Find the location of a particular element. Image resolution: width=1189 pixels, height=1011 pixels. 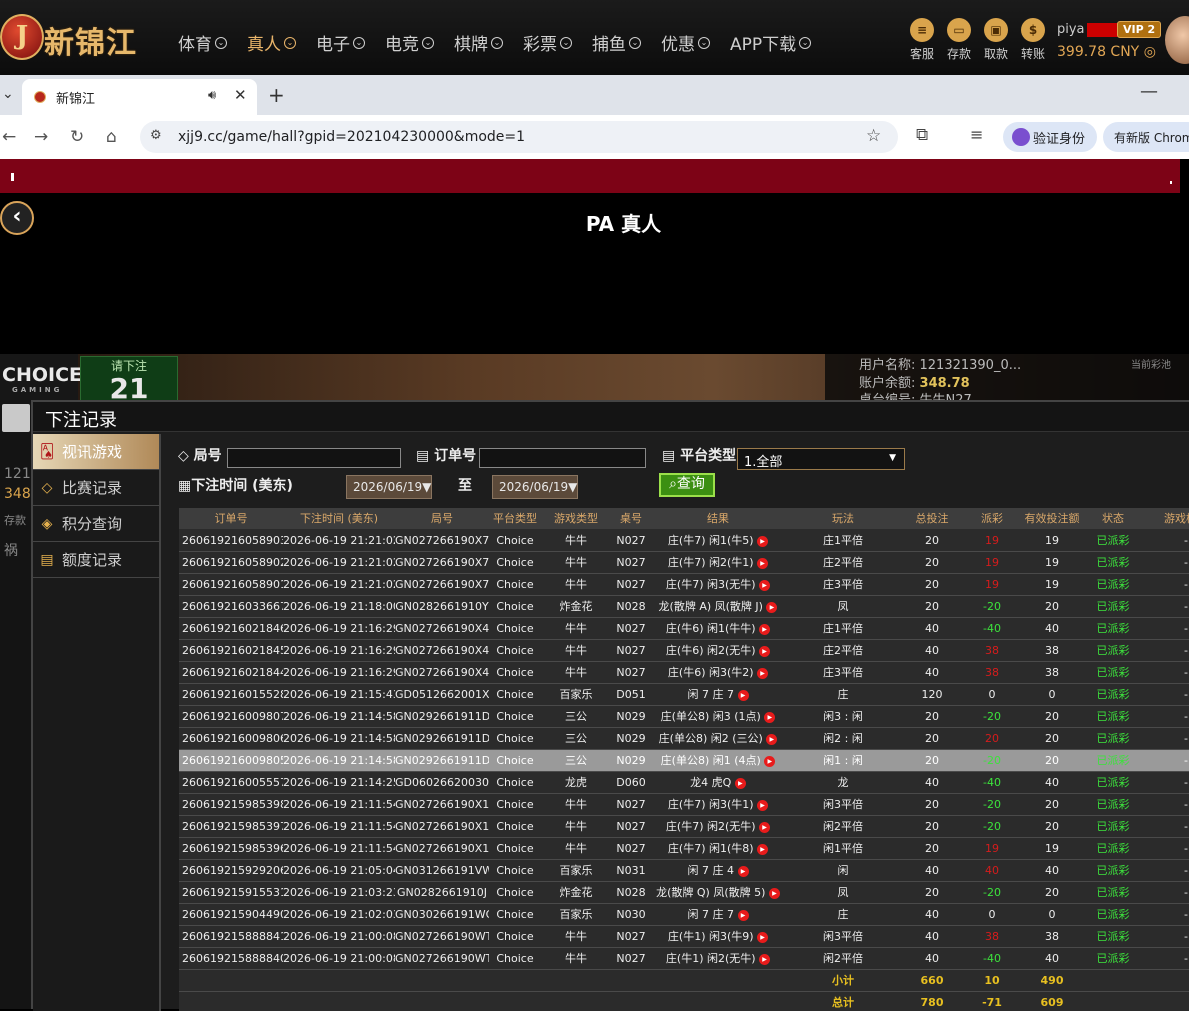

bookmark-star-icon: ☆ is located at coordinates (873, 136).